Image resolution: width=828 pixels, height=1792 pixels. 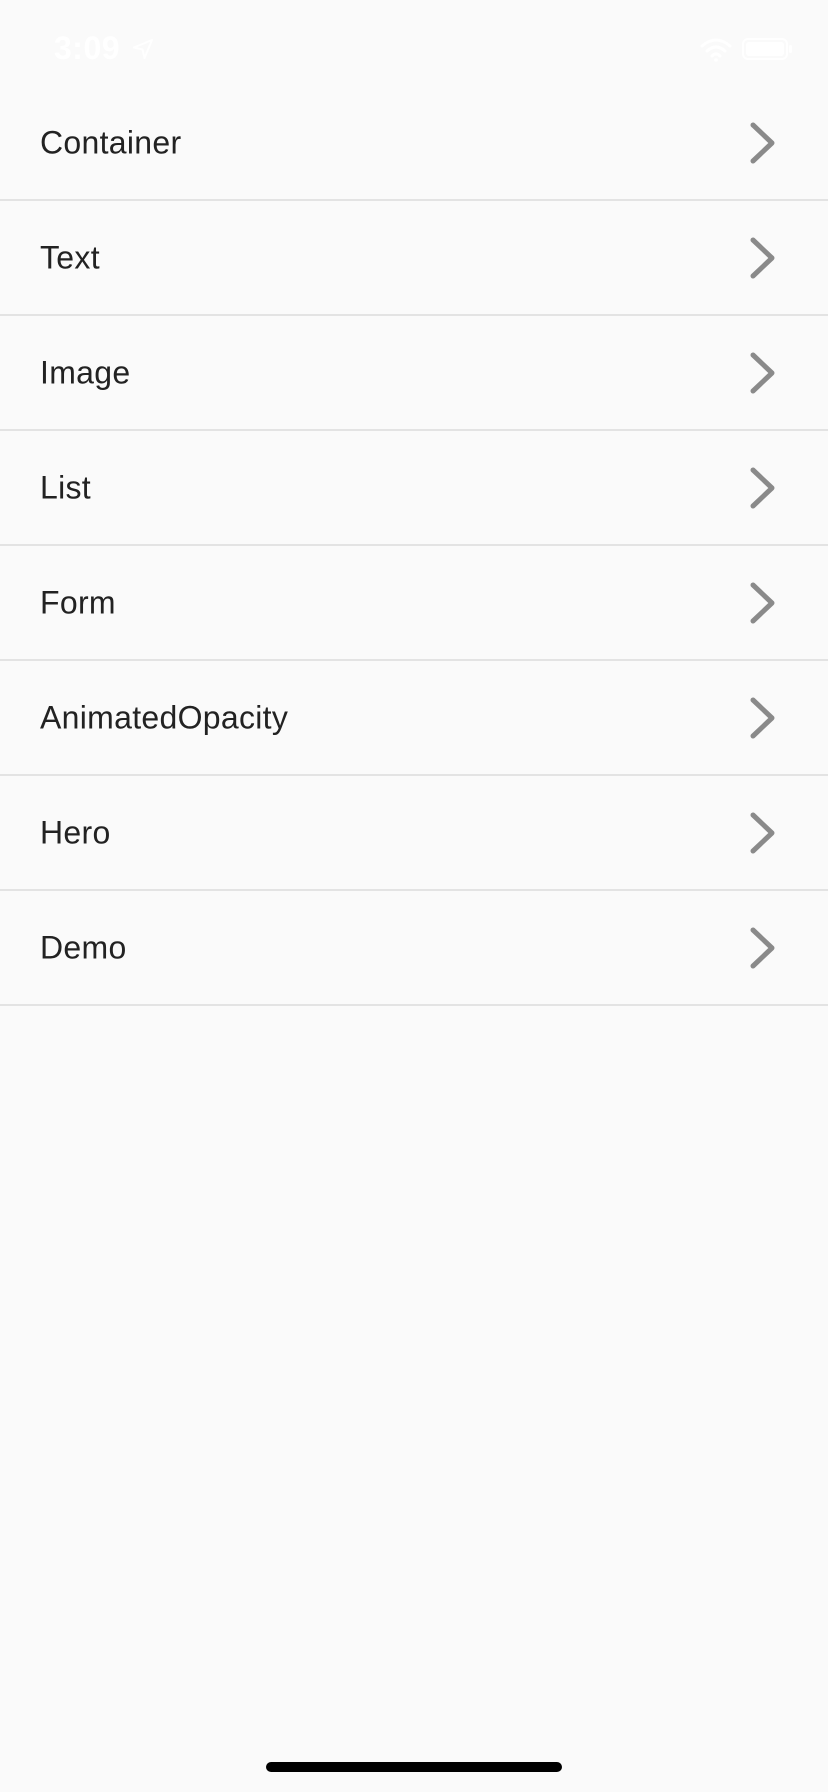 What do you see at coordinates (143, 49) in the screenshot?
I see `location-arrow-icon` at bounding box center [143, 49].